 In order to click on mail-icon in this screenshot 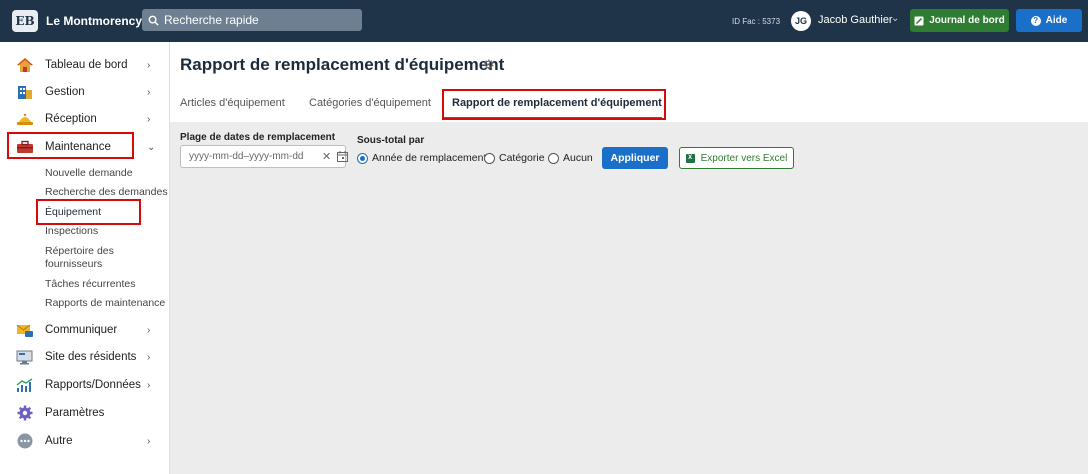, I will do `click(25, 330)`.